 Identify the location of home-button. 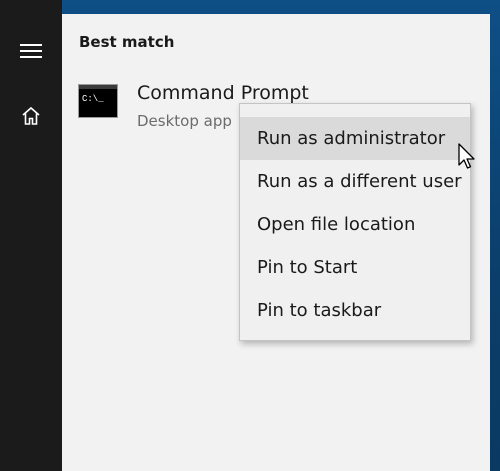
(31, 116).